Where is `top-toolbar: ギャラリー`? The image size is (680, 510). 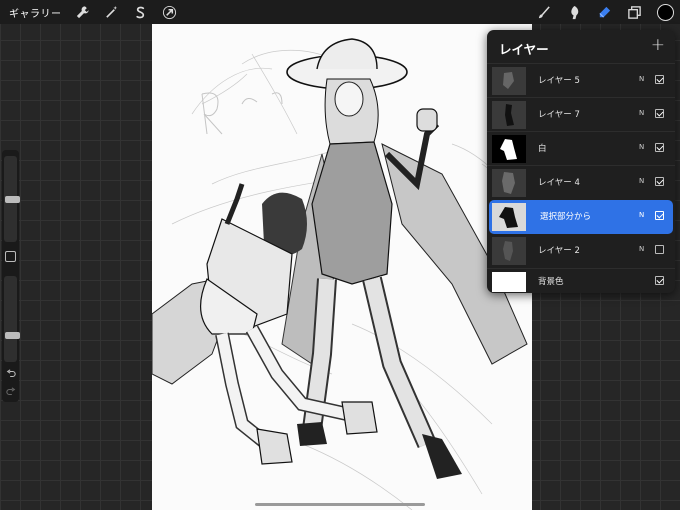
top-toolbar: ギャラリー is located at coordinates (340, 12).